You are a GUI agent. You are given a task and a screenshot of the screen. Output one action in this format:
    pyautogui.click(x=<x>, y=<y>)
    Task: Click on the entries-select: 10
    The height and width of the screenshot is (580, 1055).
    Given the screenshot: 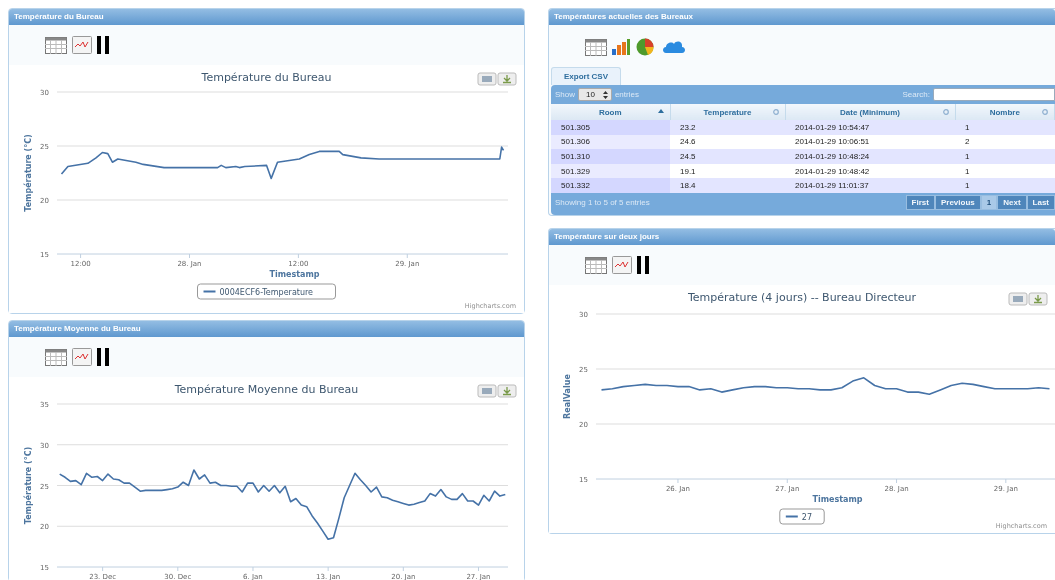 What is the action you would take?
    pyautogui.click(x=595, y=94)
    